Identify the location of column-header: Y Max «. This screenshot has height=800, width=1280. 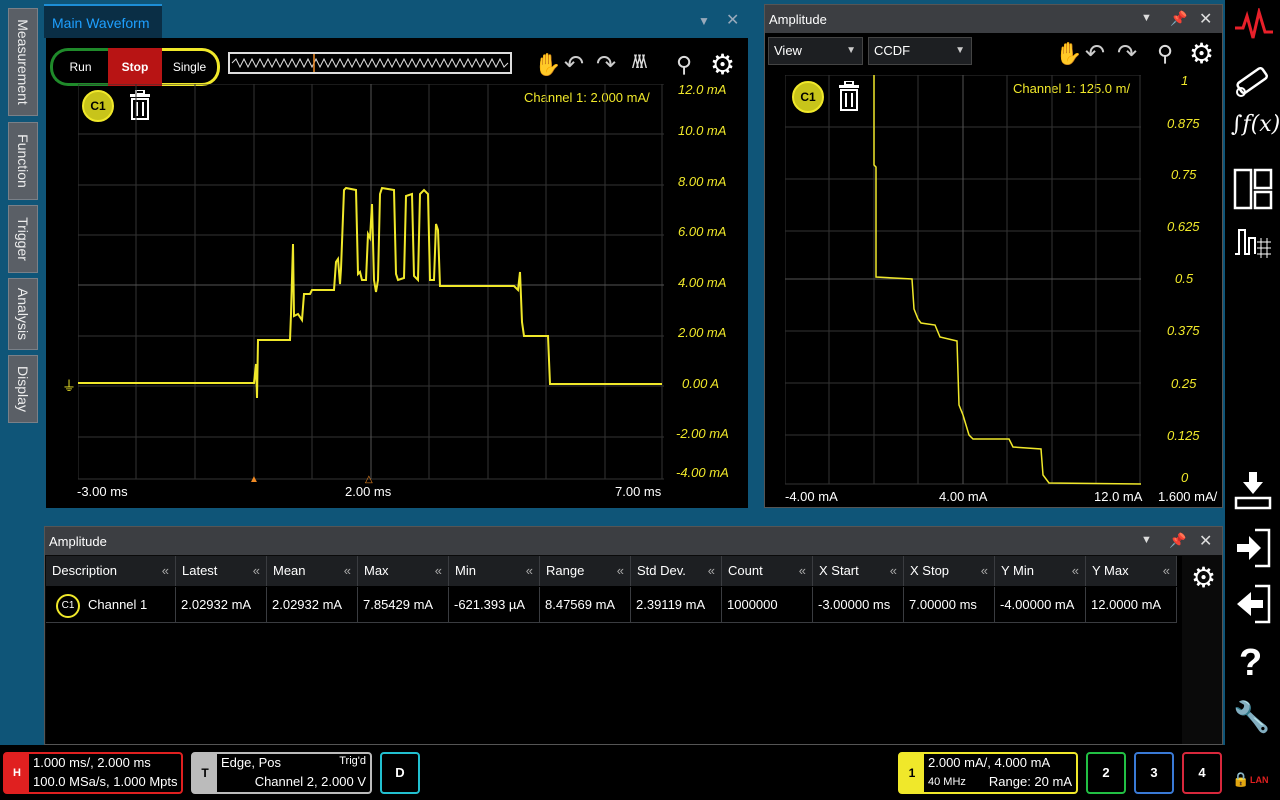
(1131, 571).